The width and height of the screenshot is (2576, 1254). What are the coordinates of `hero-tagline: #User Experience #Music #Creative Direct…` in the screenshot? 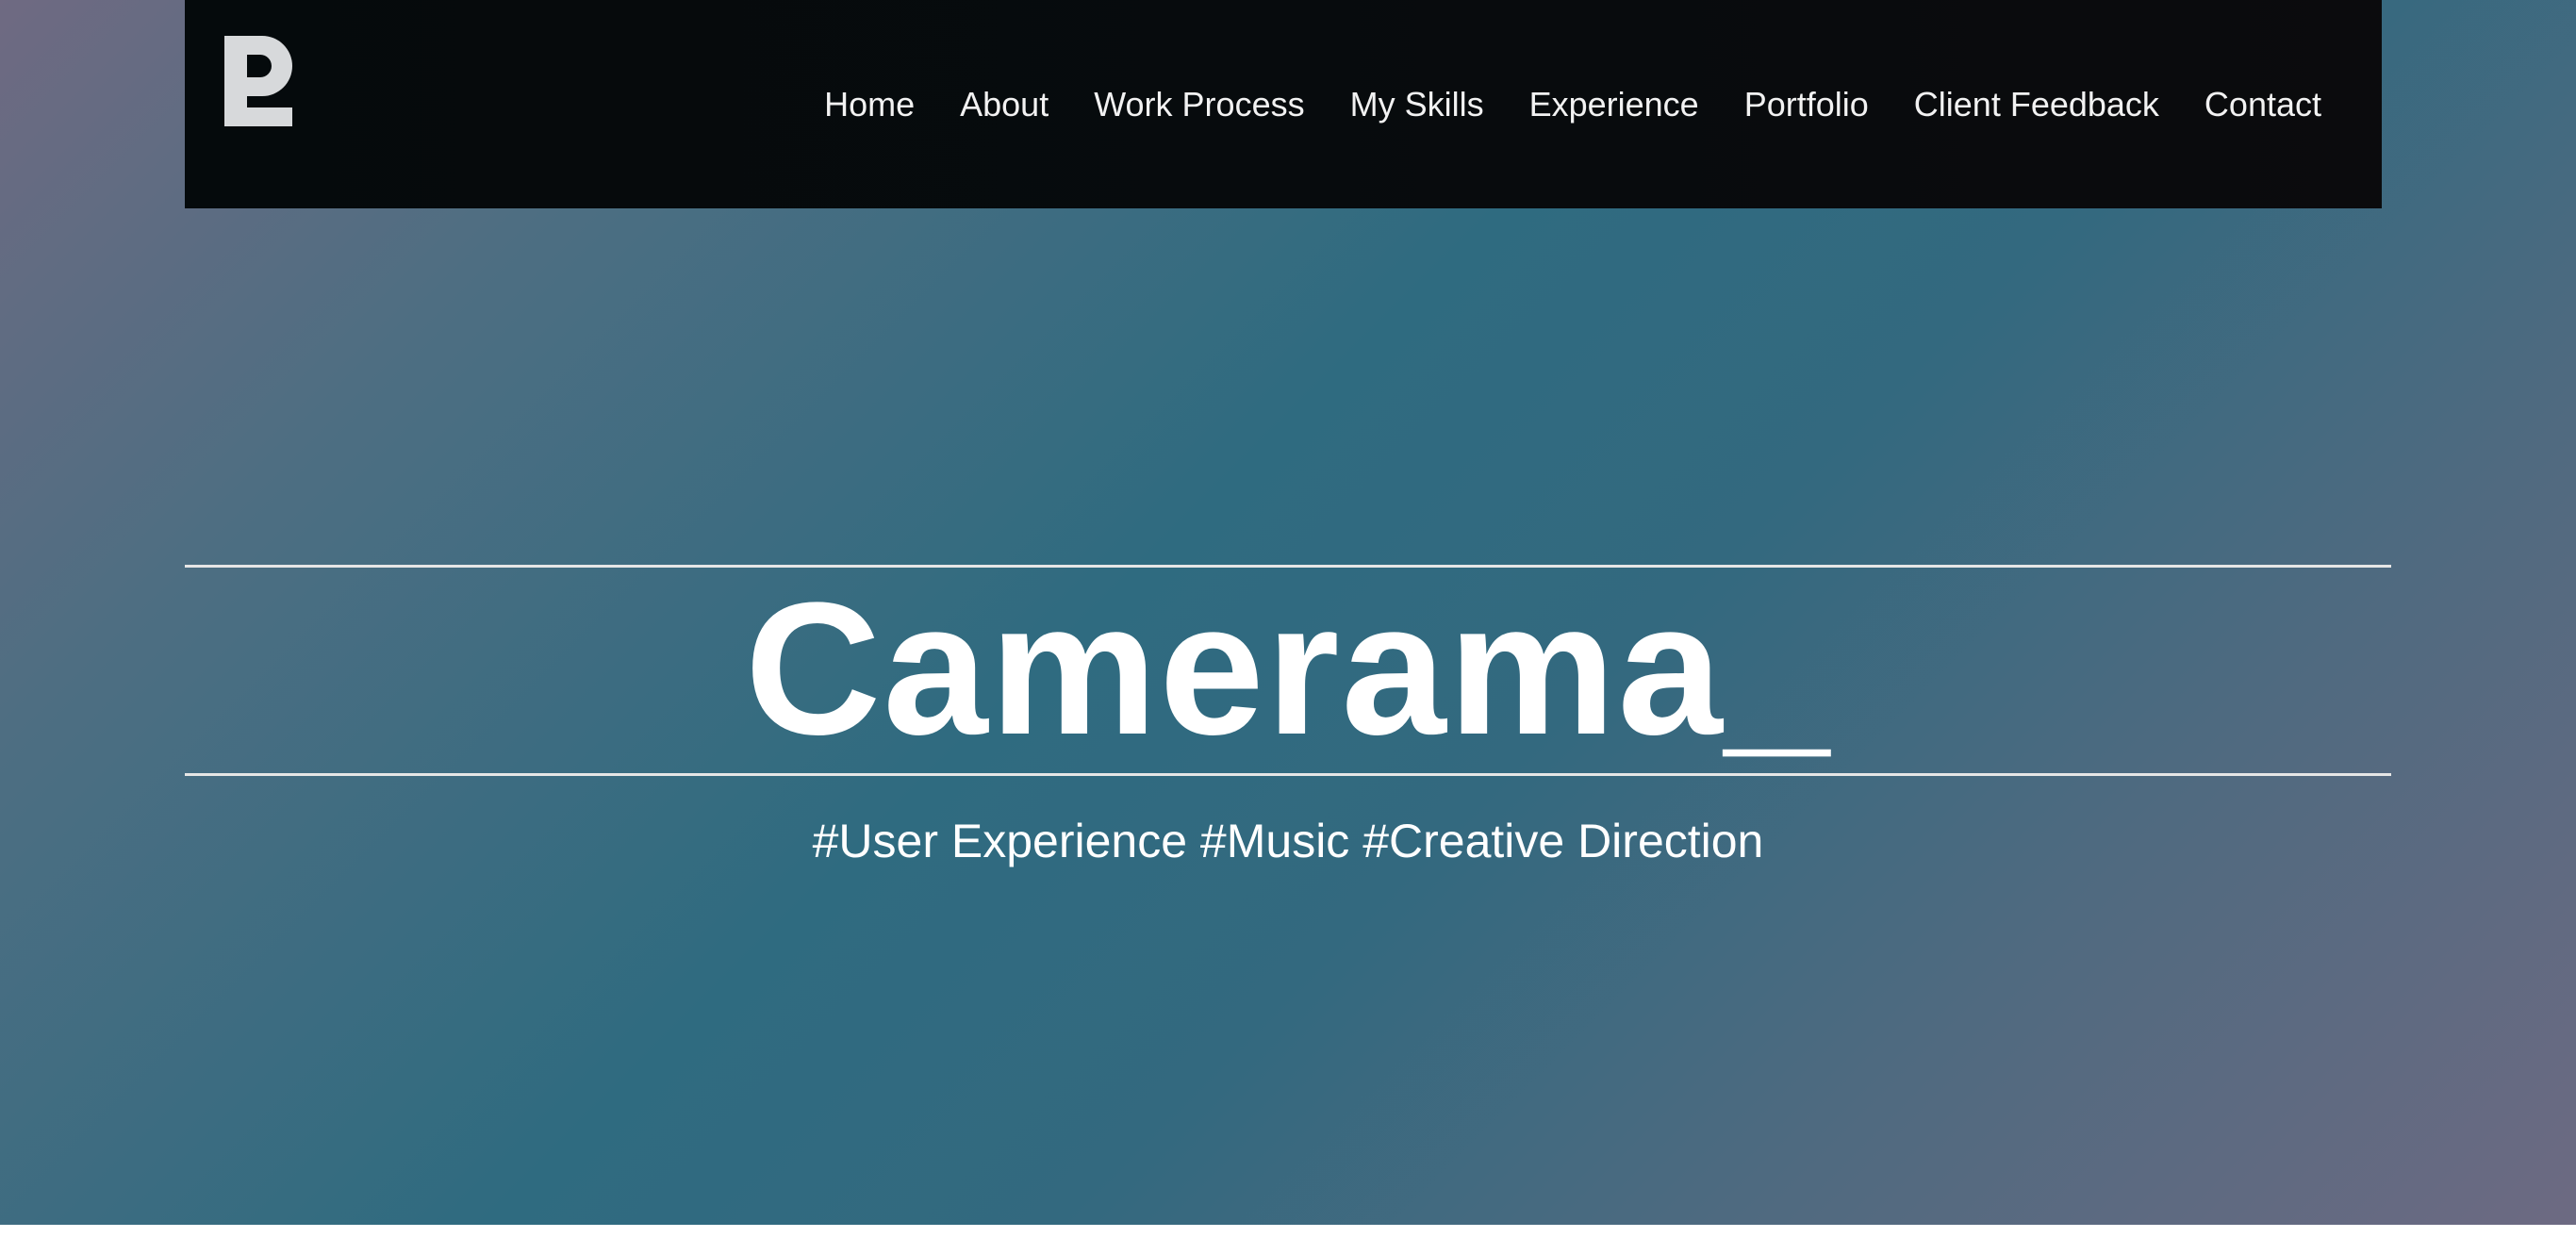 It's located at (1288, 841).